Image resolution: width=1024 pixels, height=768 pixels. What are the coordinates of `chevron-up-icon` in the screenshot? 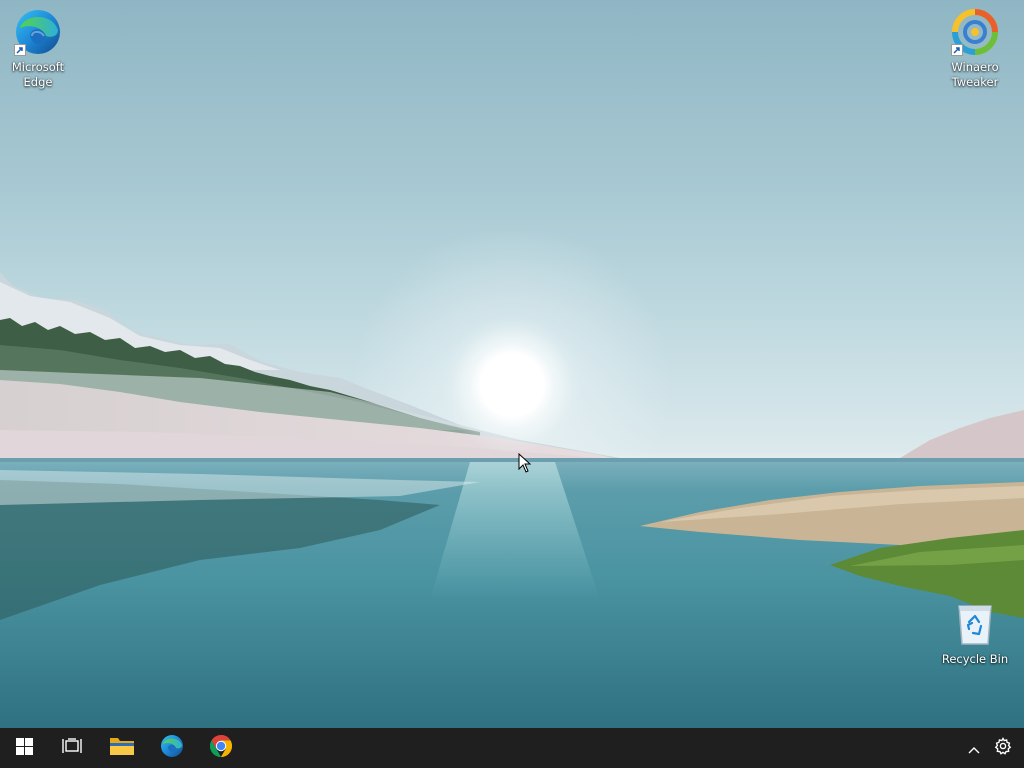 It's located at (974, 748).